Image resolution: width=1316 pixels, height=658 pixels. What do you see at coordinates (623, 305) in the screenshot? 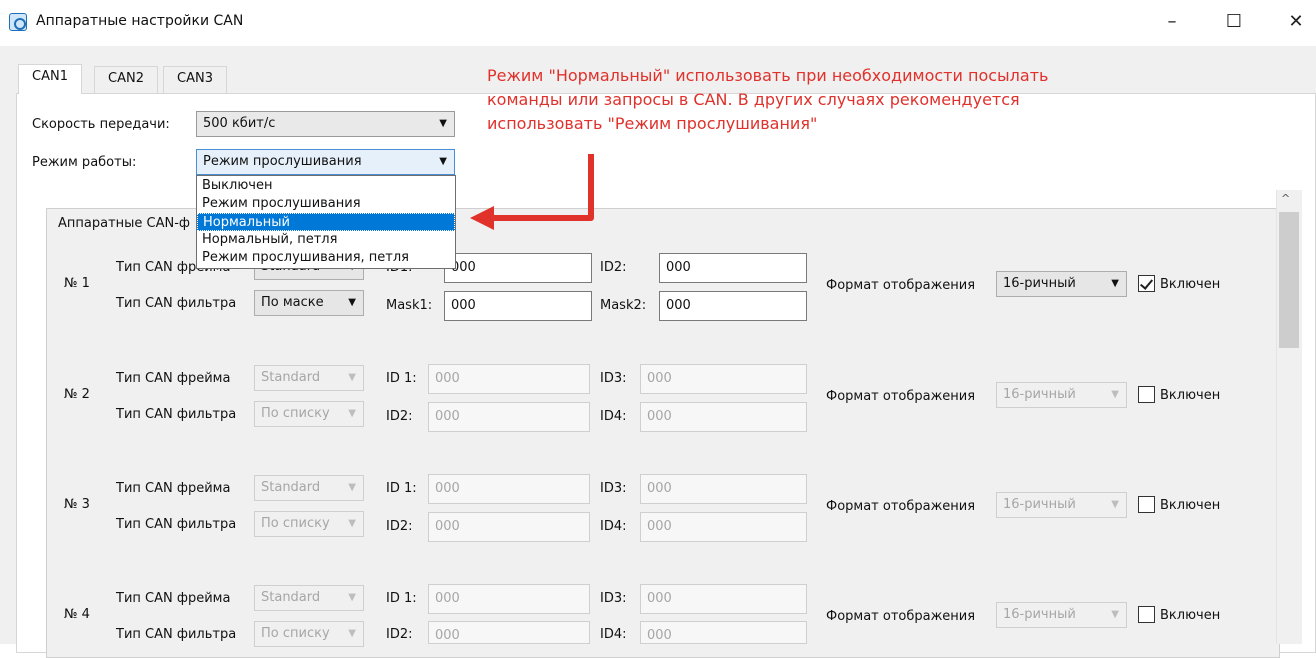
I see `mask2-label: Mask2:` at bounding box center [623, 305].